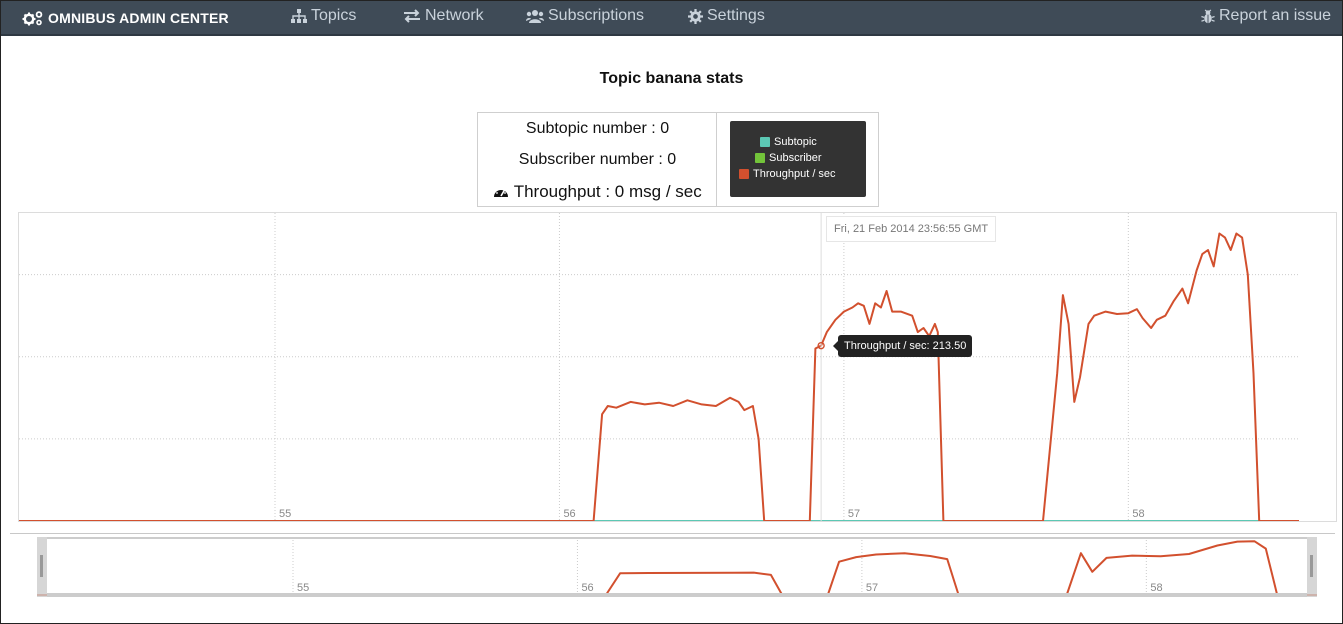 The image size is (1343, 624). Describe the element at coordinates (607, 191) in the screenshot. I see `throughput-text: Throughput : 0 msg / sec` at that location.